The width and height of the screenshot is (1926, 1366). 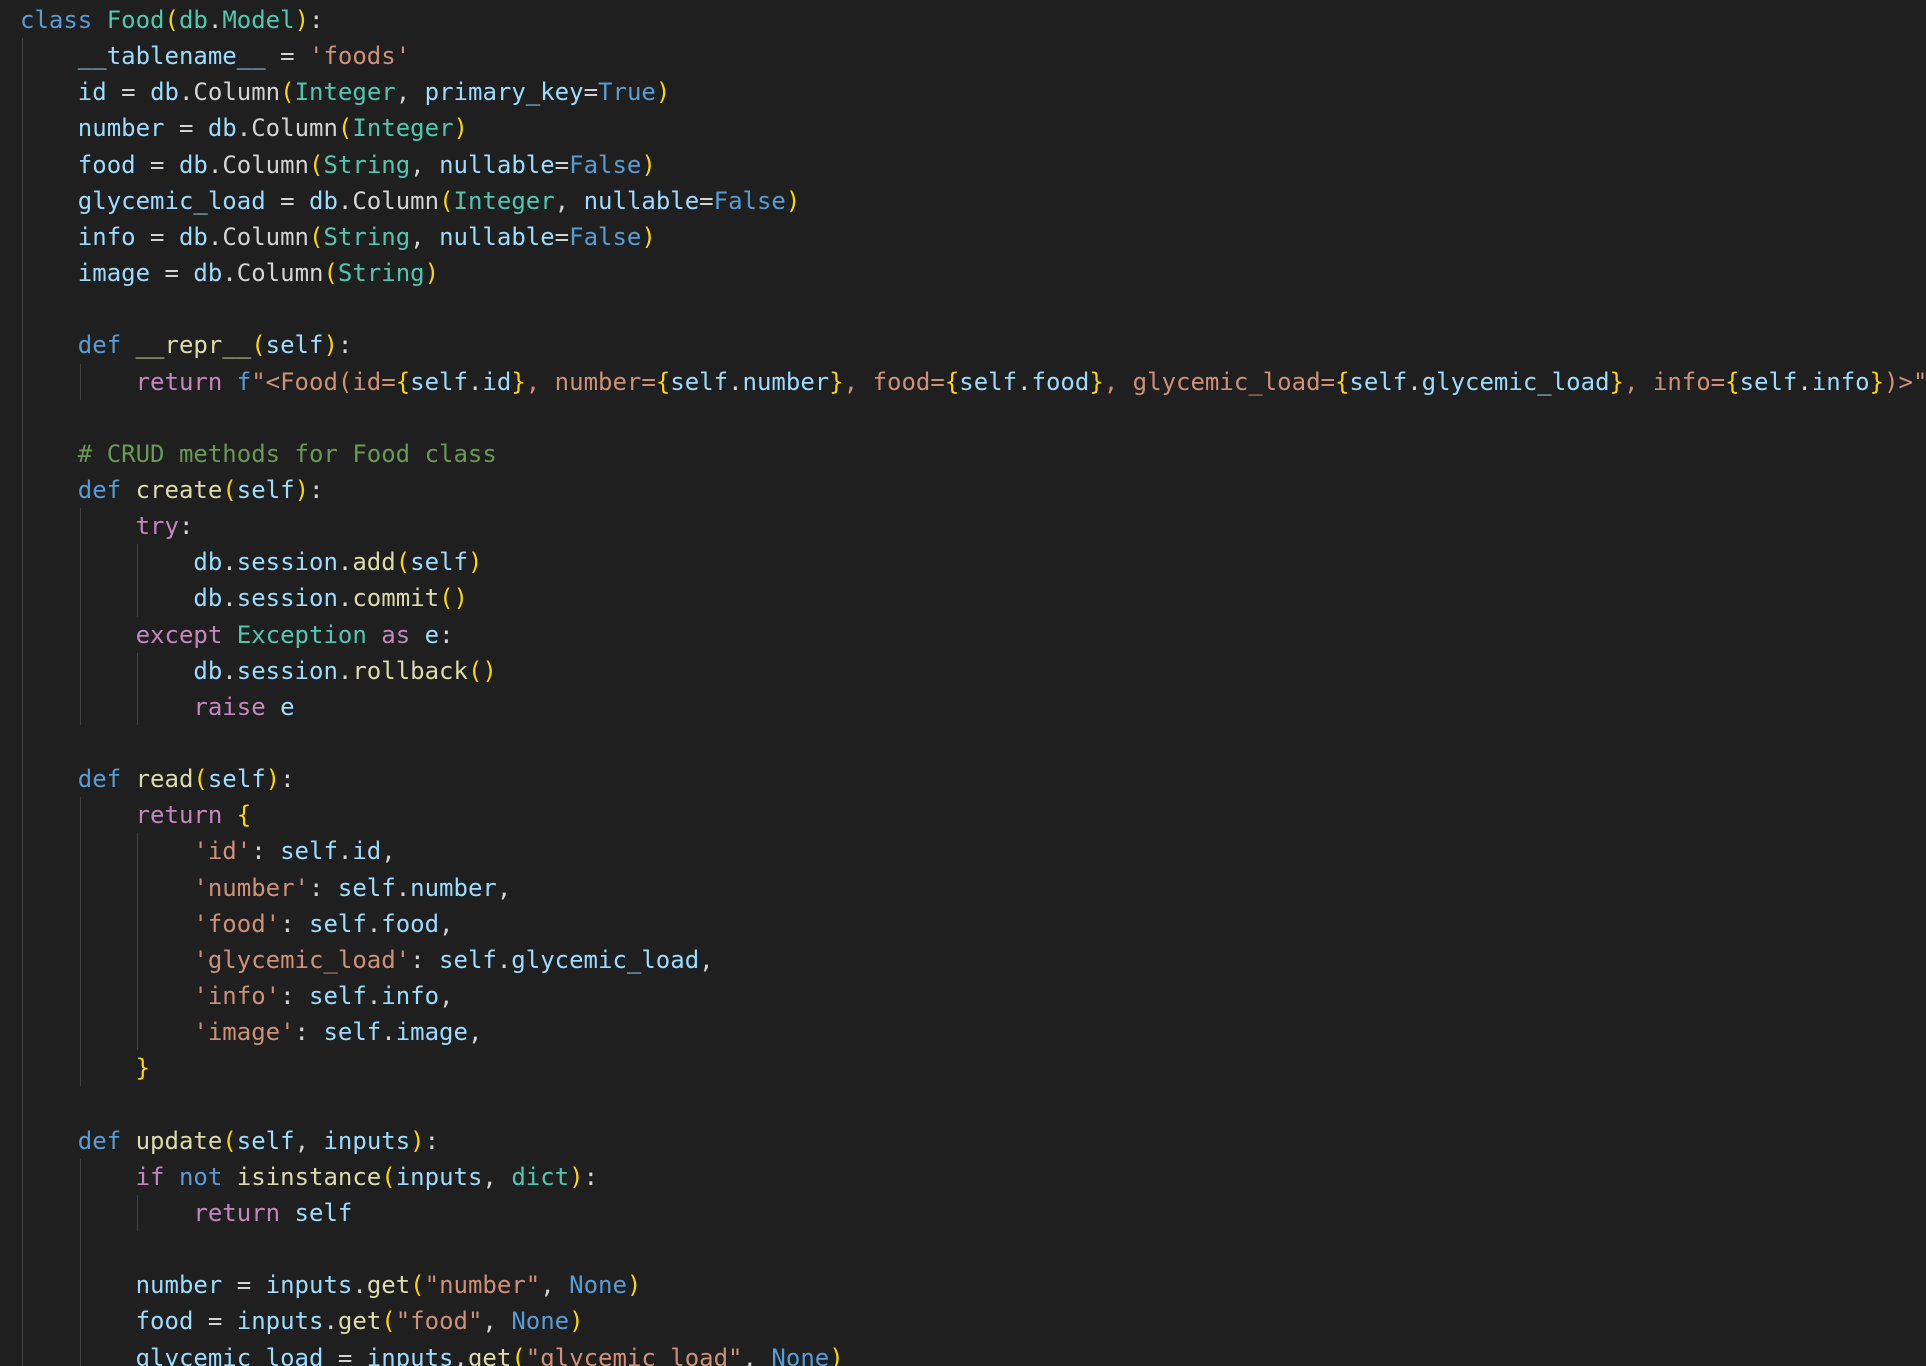 I want to click on code-line: food = inputs.get("food", None), so click(x=302, y=1321).